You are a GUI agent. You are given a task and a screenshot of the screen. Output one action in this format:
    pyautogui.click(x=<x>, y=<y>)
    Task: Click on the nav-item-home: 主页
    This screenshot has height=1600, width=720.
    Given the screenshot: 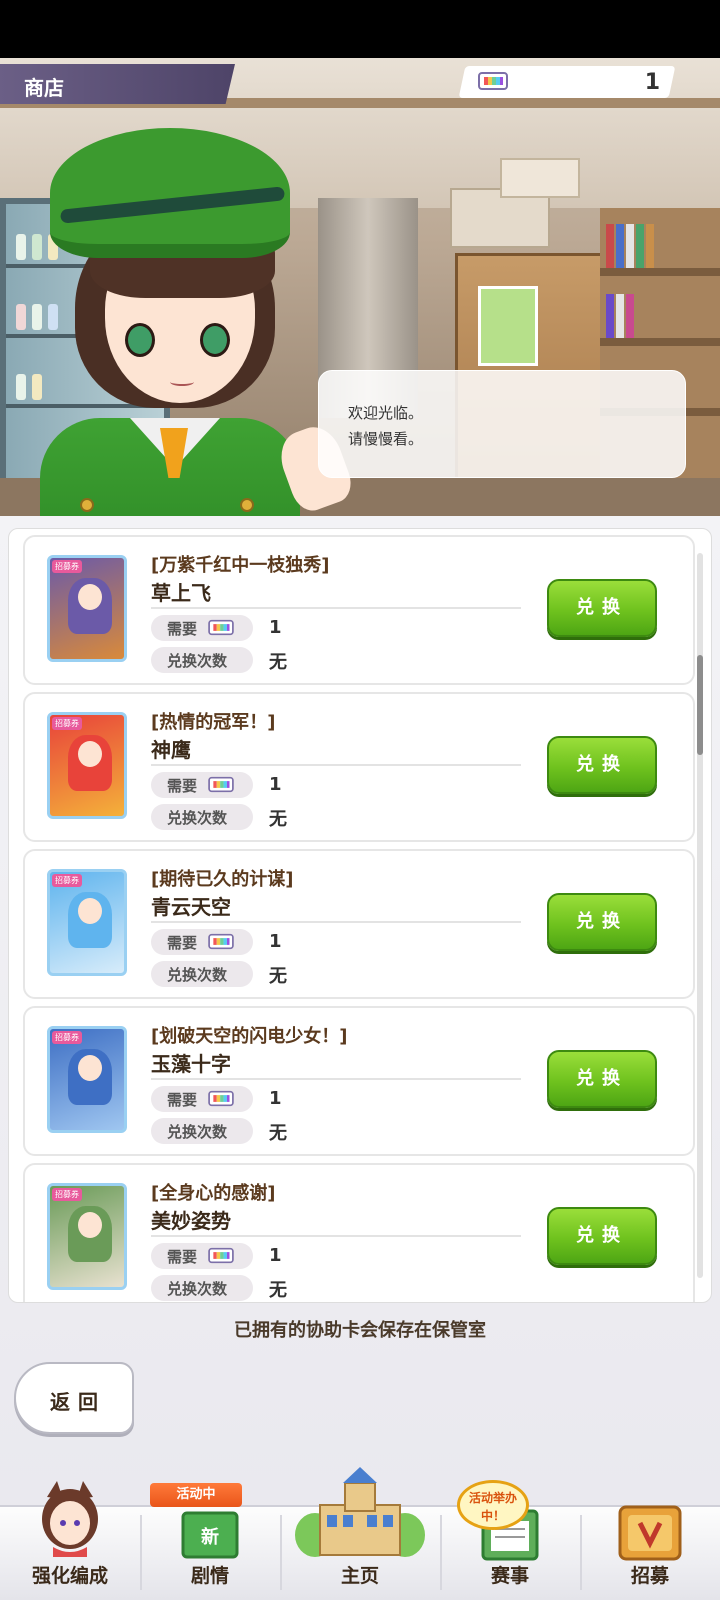 What is the action you would take?
    pyautogui.click(x=360, y=1533)
    